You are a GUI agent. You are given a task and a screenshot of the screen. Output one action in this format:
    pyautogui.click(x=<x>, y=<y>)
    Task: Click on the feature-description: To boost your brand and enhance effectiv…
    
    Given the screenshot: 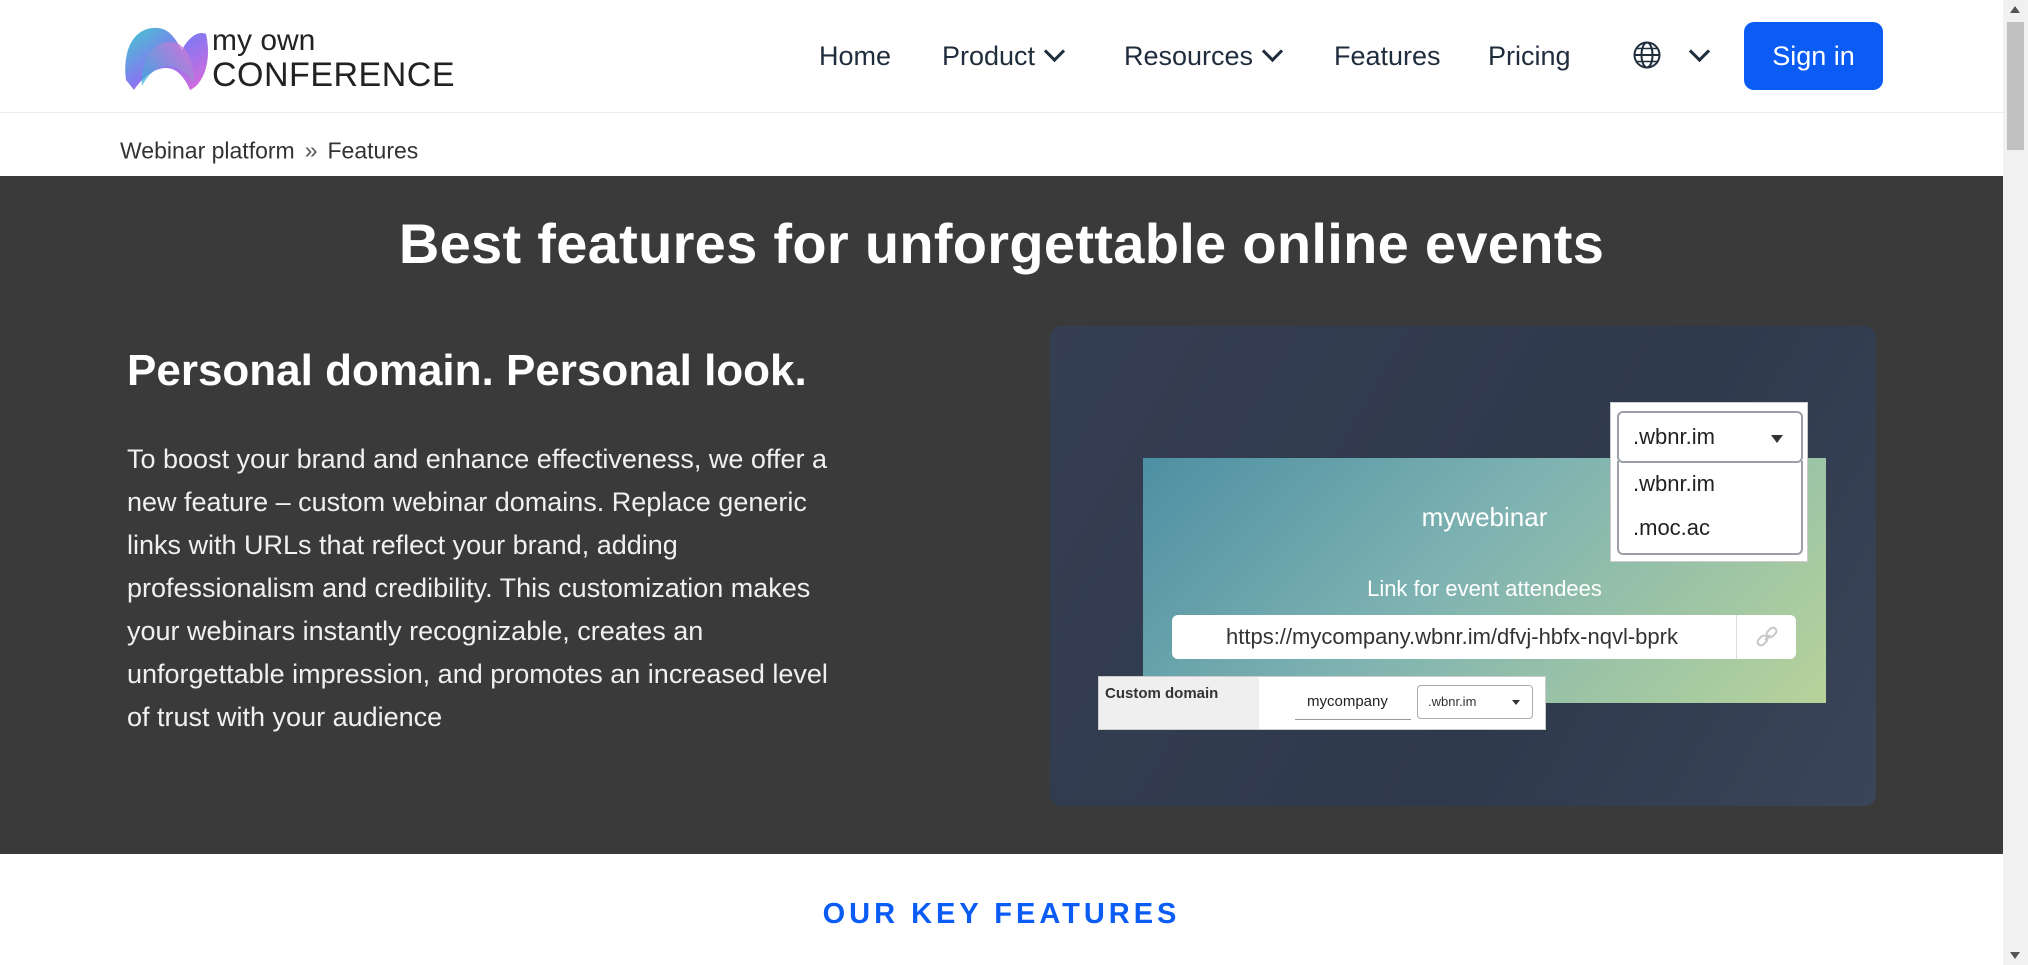 What is the action you would take?
    pyautogui.click(x=477, y=588)
    